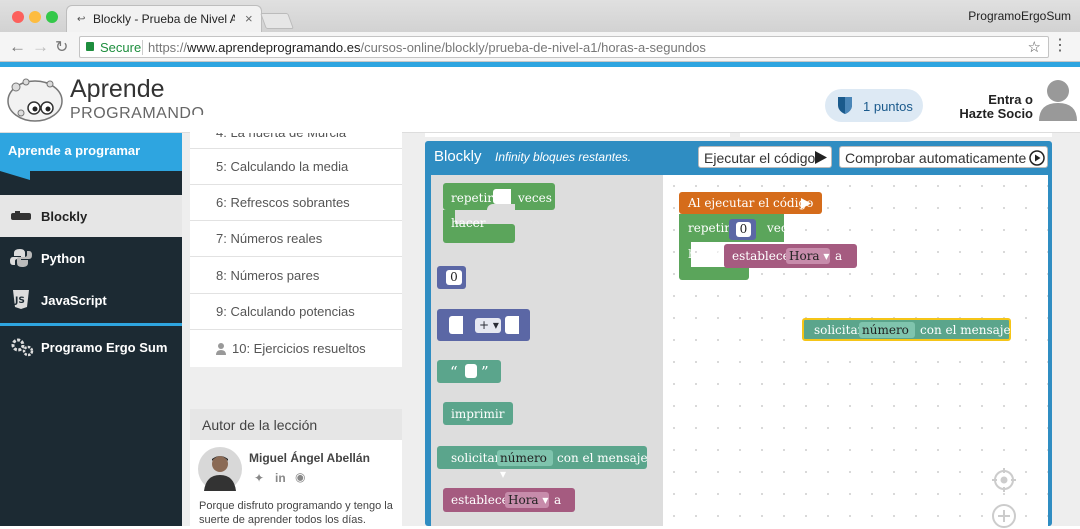 This screenshot has height=529, width=1080. What do you see at coordinates (221, 349) in the screenshot?
I see `user-icon` at bounding box center [221, 349].